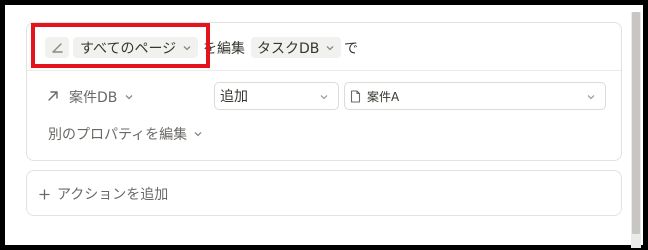 The image size is (648, 250). What do you see at coordinates (93, 98) in the screenshot?
I see `property-name: 案件DB` at bounding box center [93, 98].